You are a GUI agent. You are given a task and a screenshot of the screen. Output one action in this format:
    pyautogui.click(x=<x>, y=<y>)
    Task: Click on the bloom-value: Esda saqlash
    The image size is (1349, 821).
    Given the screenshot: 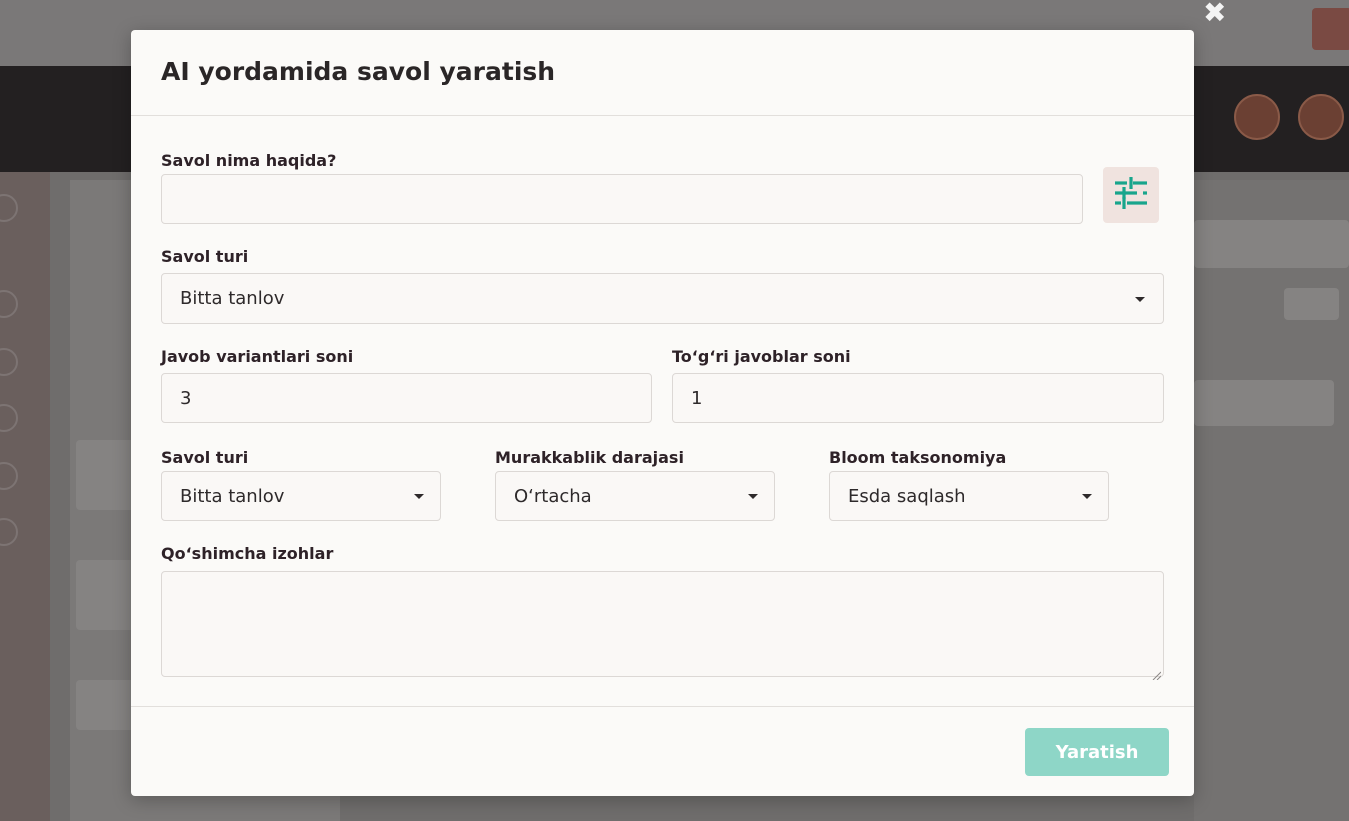 What is the action you would take?
    pyautogui.click(x=907, y=496)
    